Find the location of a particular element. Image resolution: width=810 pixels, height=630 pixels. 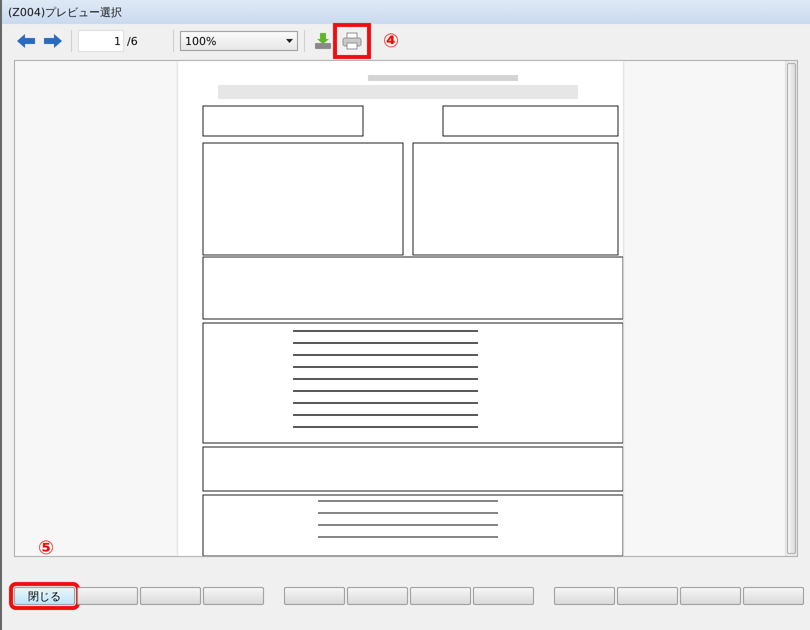

right-arrow-icon is located at coordinates (53, 41).